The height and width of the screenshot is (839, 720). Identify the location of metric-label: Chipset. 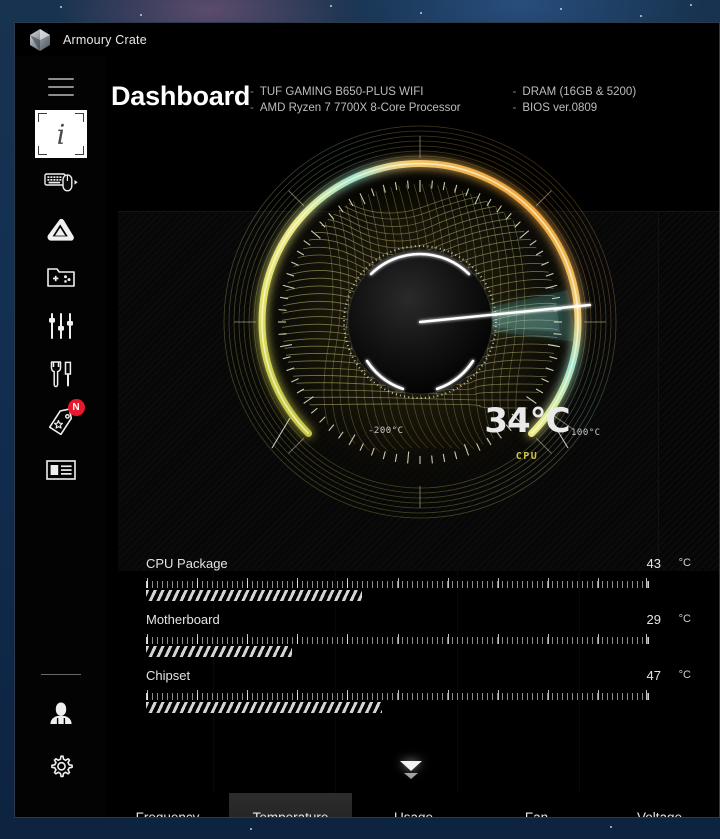
(168, 675).